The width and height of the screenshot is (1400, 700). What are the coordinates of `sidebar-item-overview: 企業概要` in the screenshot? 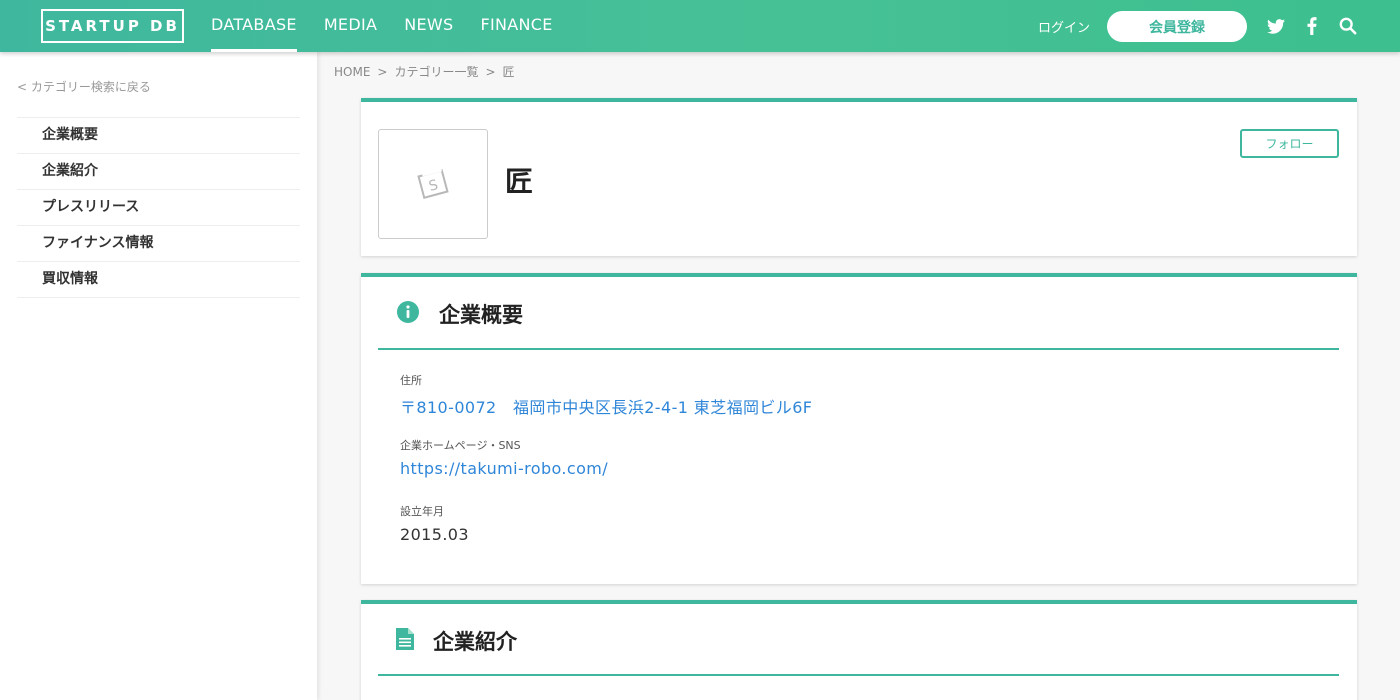 It's located at (158, 136).